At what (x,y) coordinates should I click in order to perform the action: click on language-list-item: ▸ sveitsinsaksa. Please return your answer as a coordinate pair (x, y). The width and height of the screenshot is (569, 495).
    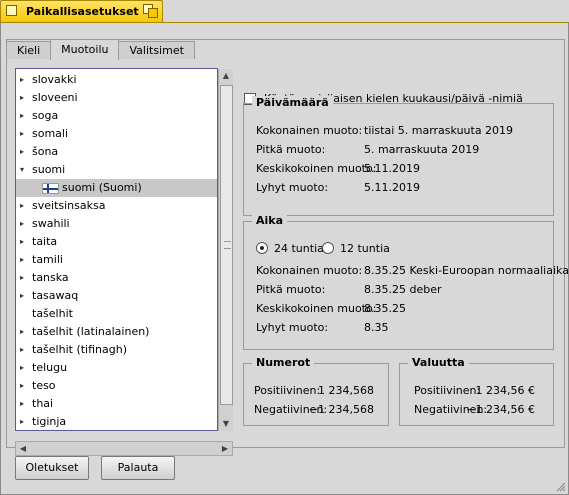
    Looking at the image, I should click on (116, 206).